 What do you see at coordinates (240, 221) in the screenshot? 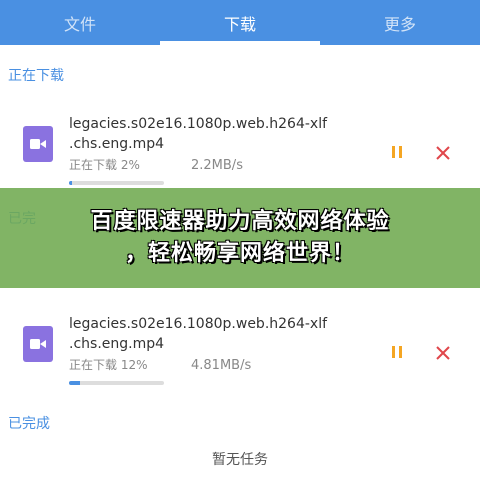
I see `banner-line-1: 百度限速器助力高效网络体验` at bounding box center [240, 221].